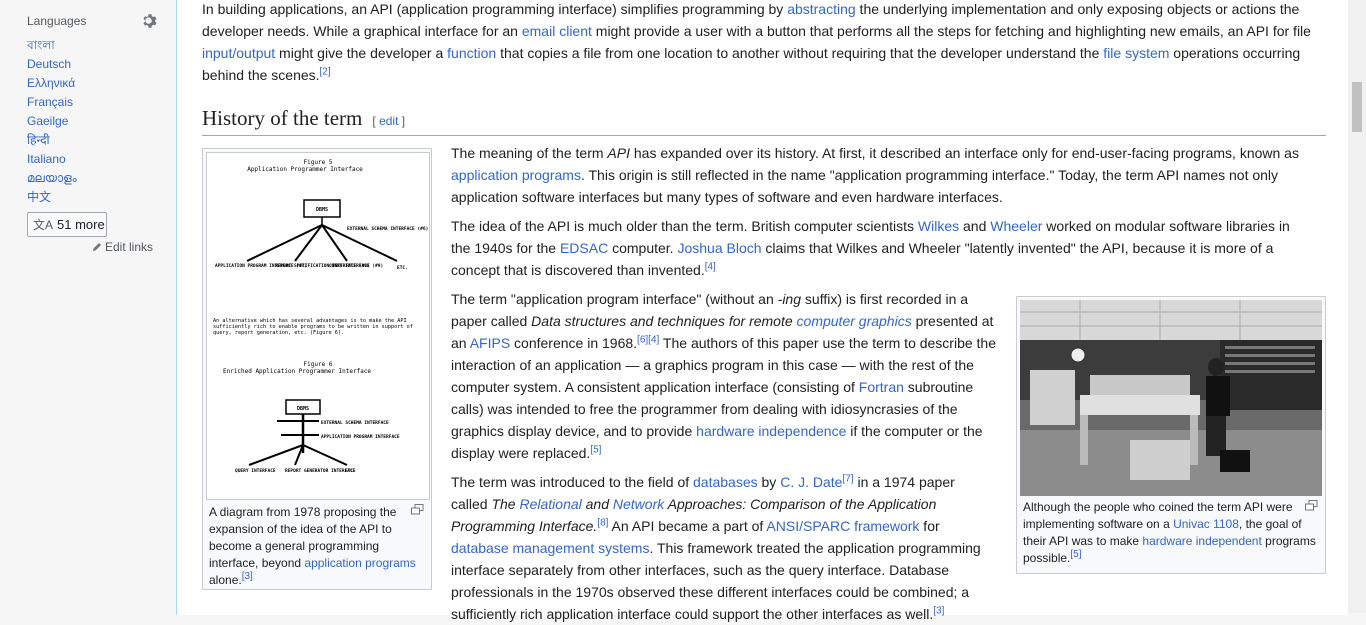 The width and height of the screenshot is (1366, 625). What do you see at coordinates (122, 247) in the screenshot?
I see `edit-links-link: Edit links` at bounding box center [122, 247].